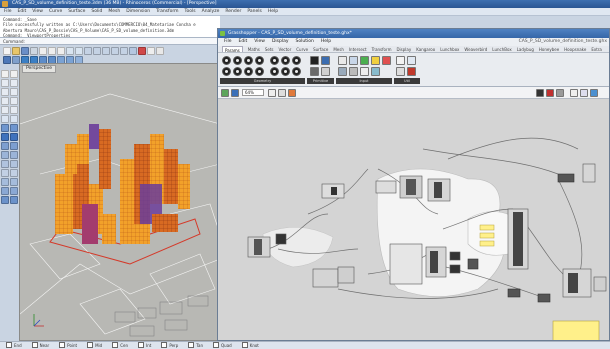 The width and height of the screenshot is (610, 349). I want to click on new-file-icon, so click(7, 51).